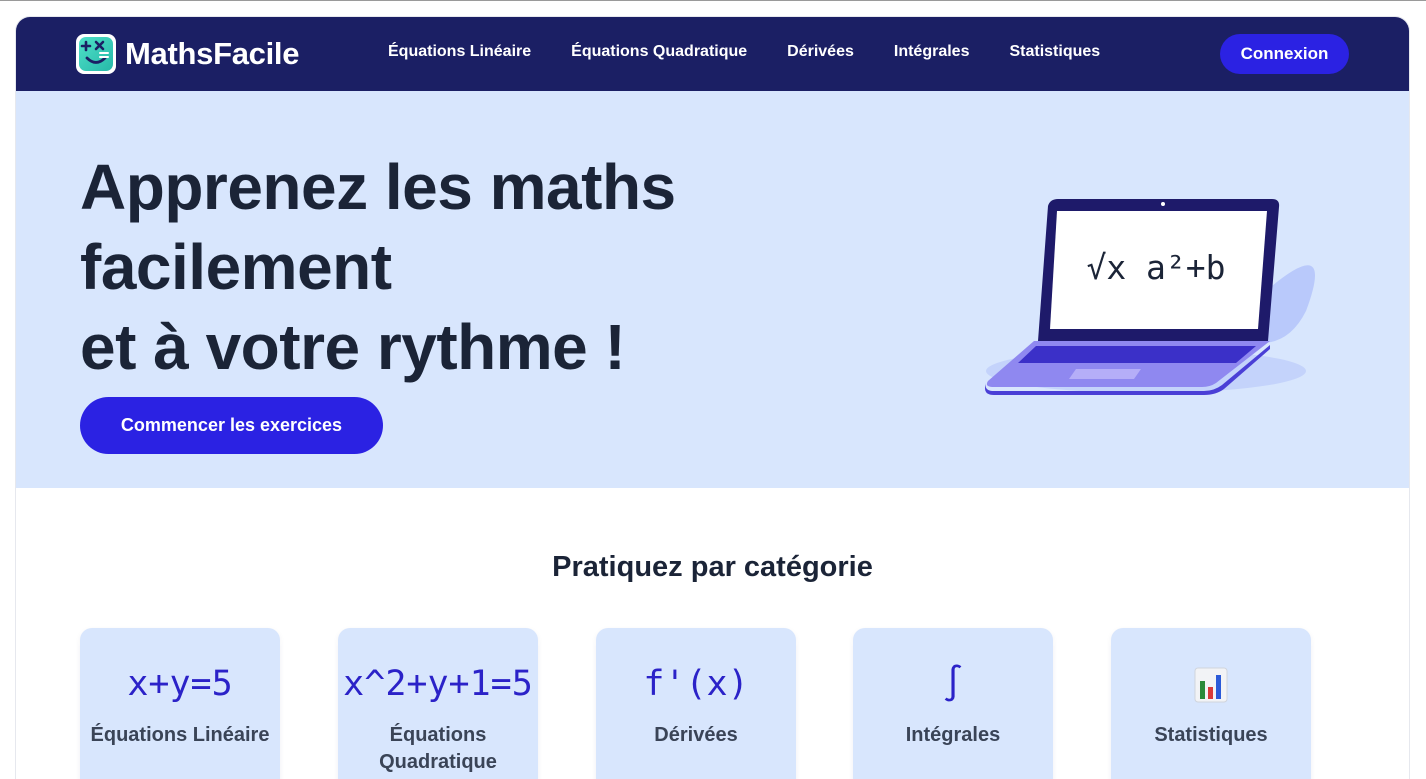  Describe the element at coordinates (353, 347) in the screenshot. I see `hero-title-line: et à votre rythme !` at that location.